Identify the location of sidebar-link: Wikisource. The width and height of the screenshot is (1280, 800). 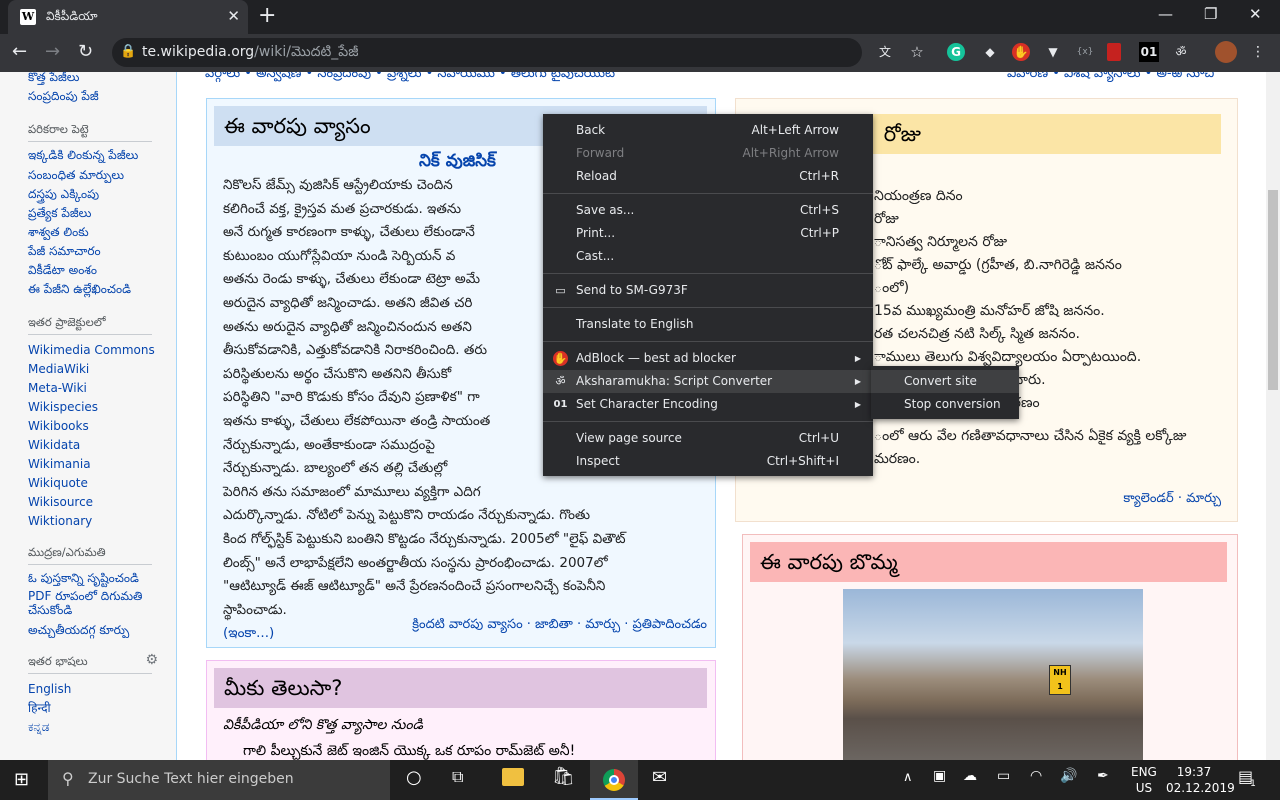
(100, 502).